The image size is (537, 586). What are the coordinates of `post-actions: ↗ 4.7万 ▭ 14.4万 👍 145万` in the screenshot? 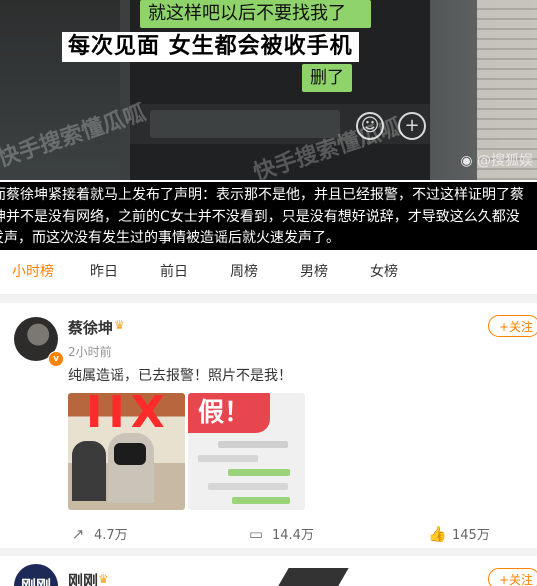 It's located at (268, 534).